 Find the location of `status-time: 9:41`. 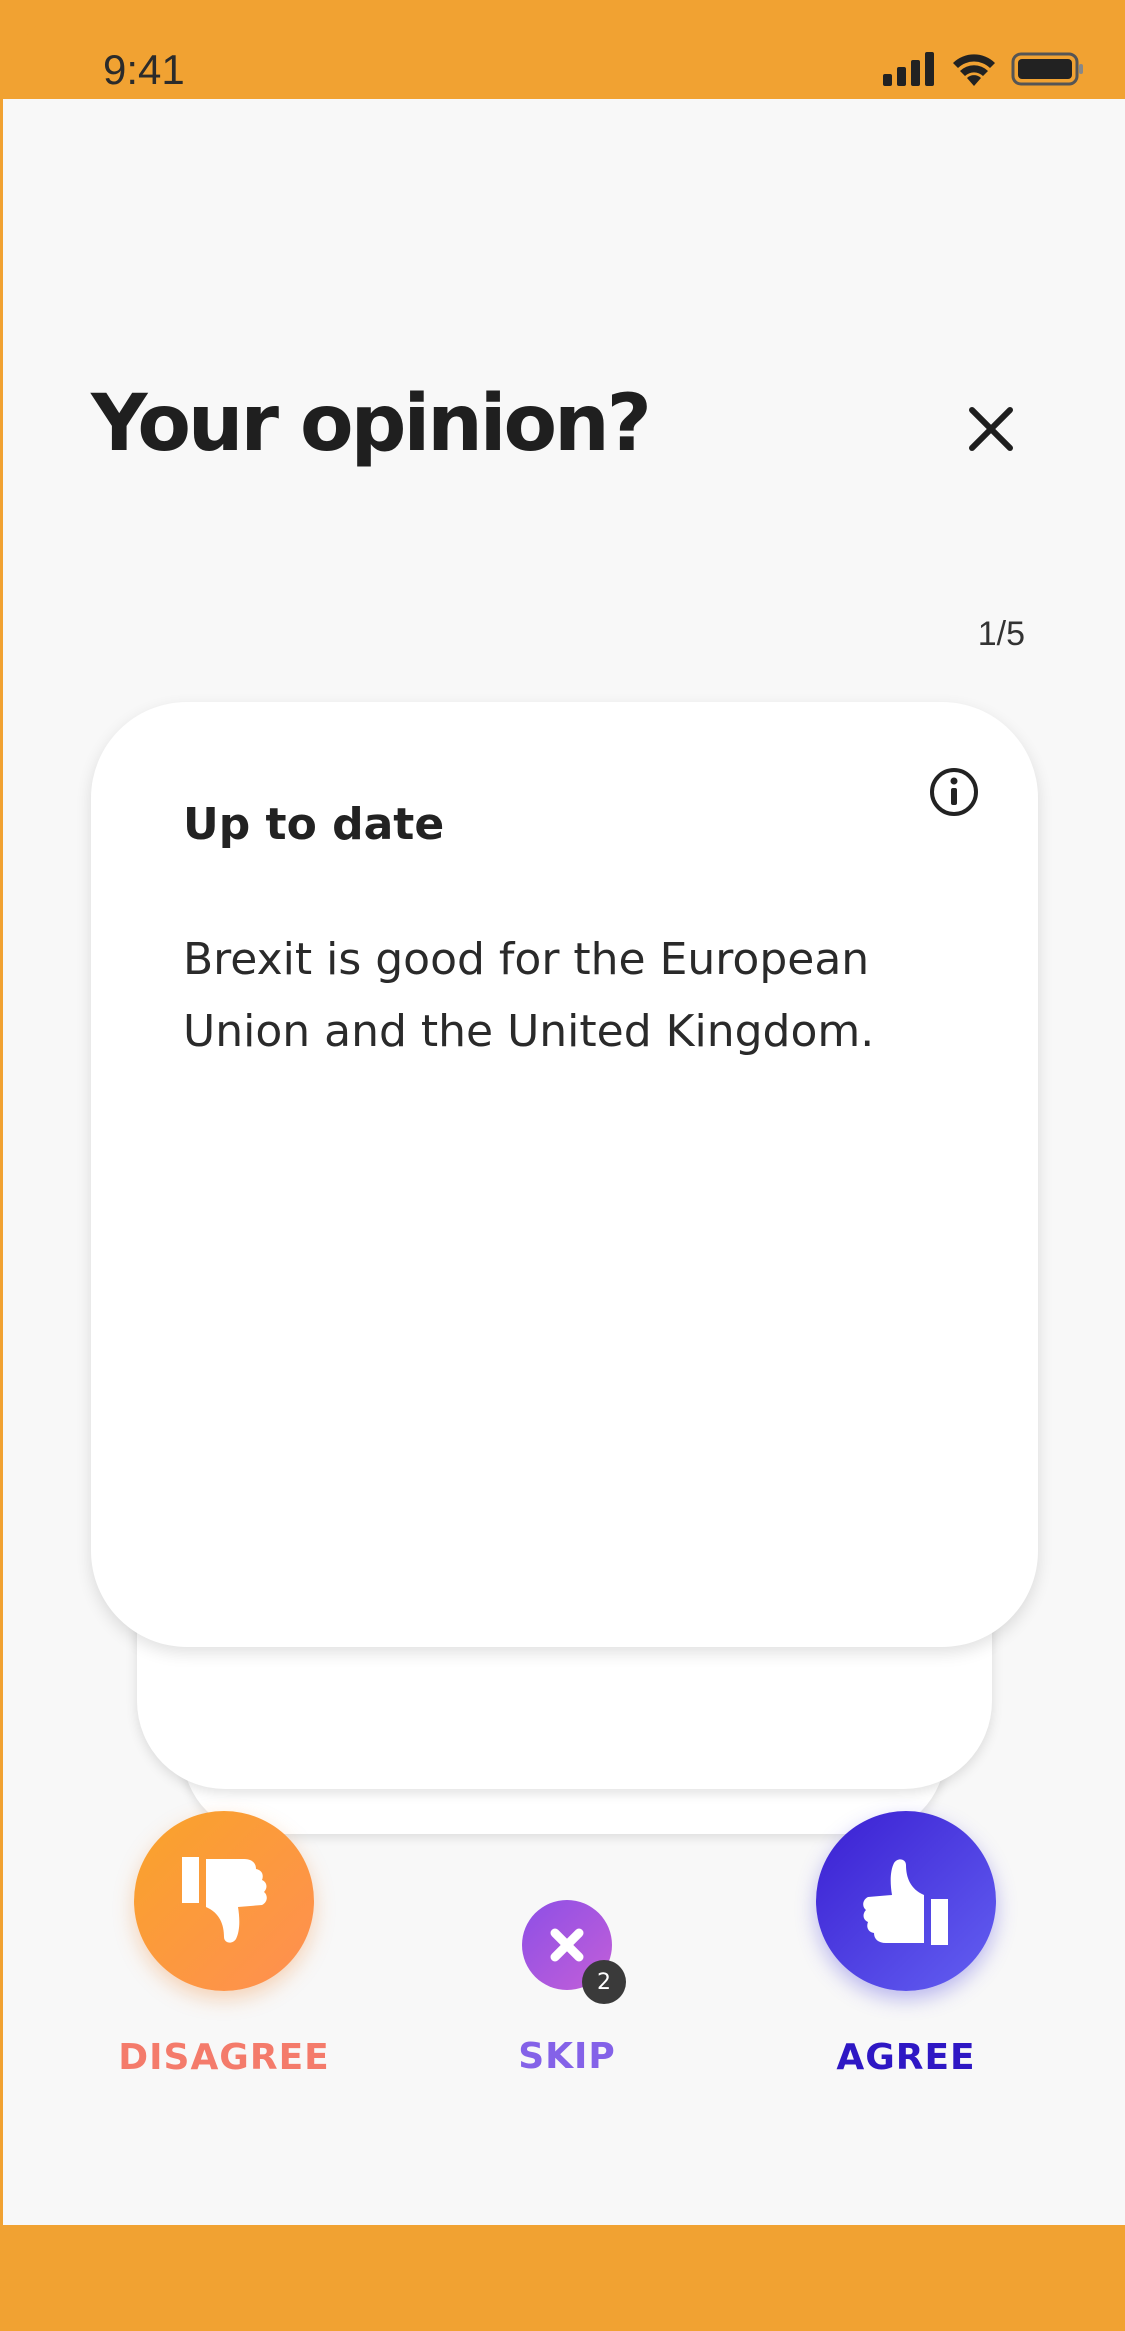

status-time: 9:41 is located at coordinates (144, 69).